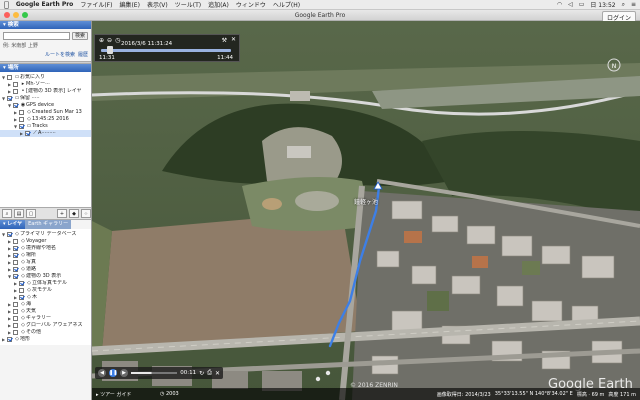 The image size is (640, 400). I want to click on search-button: 検索, so click(79, 36).